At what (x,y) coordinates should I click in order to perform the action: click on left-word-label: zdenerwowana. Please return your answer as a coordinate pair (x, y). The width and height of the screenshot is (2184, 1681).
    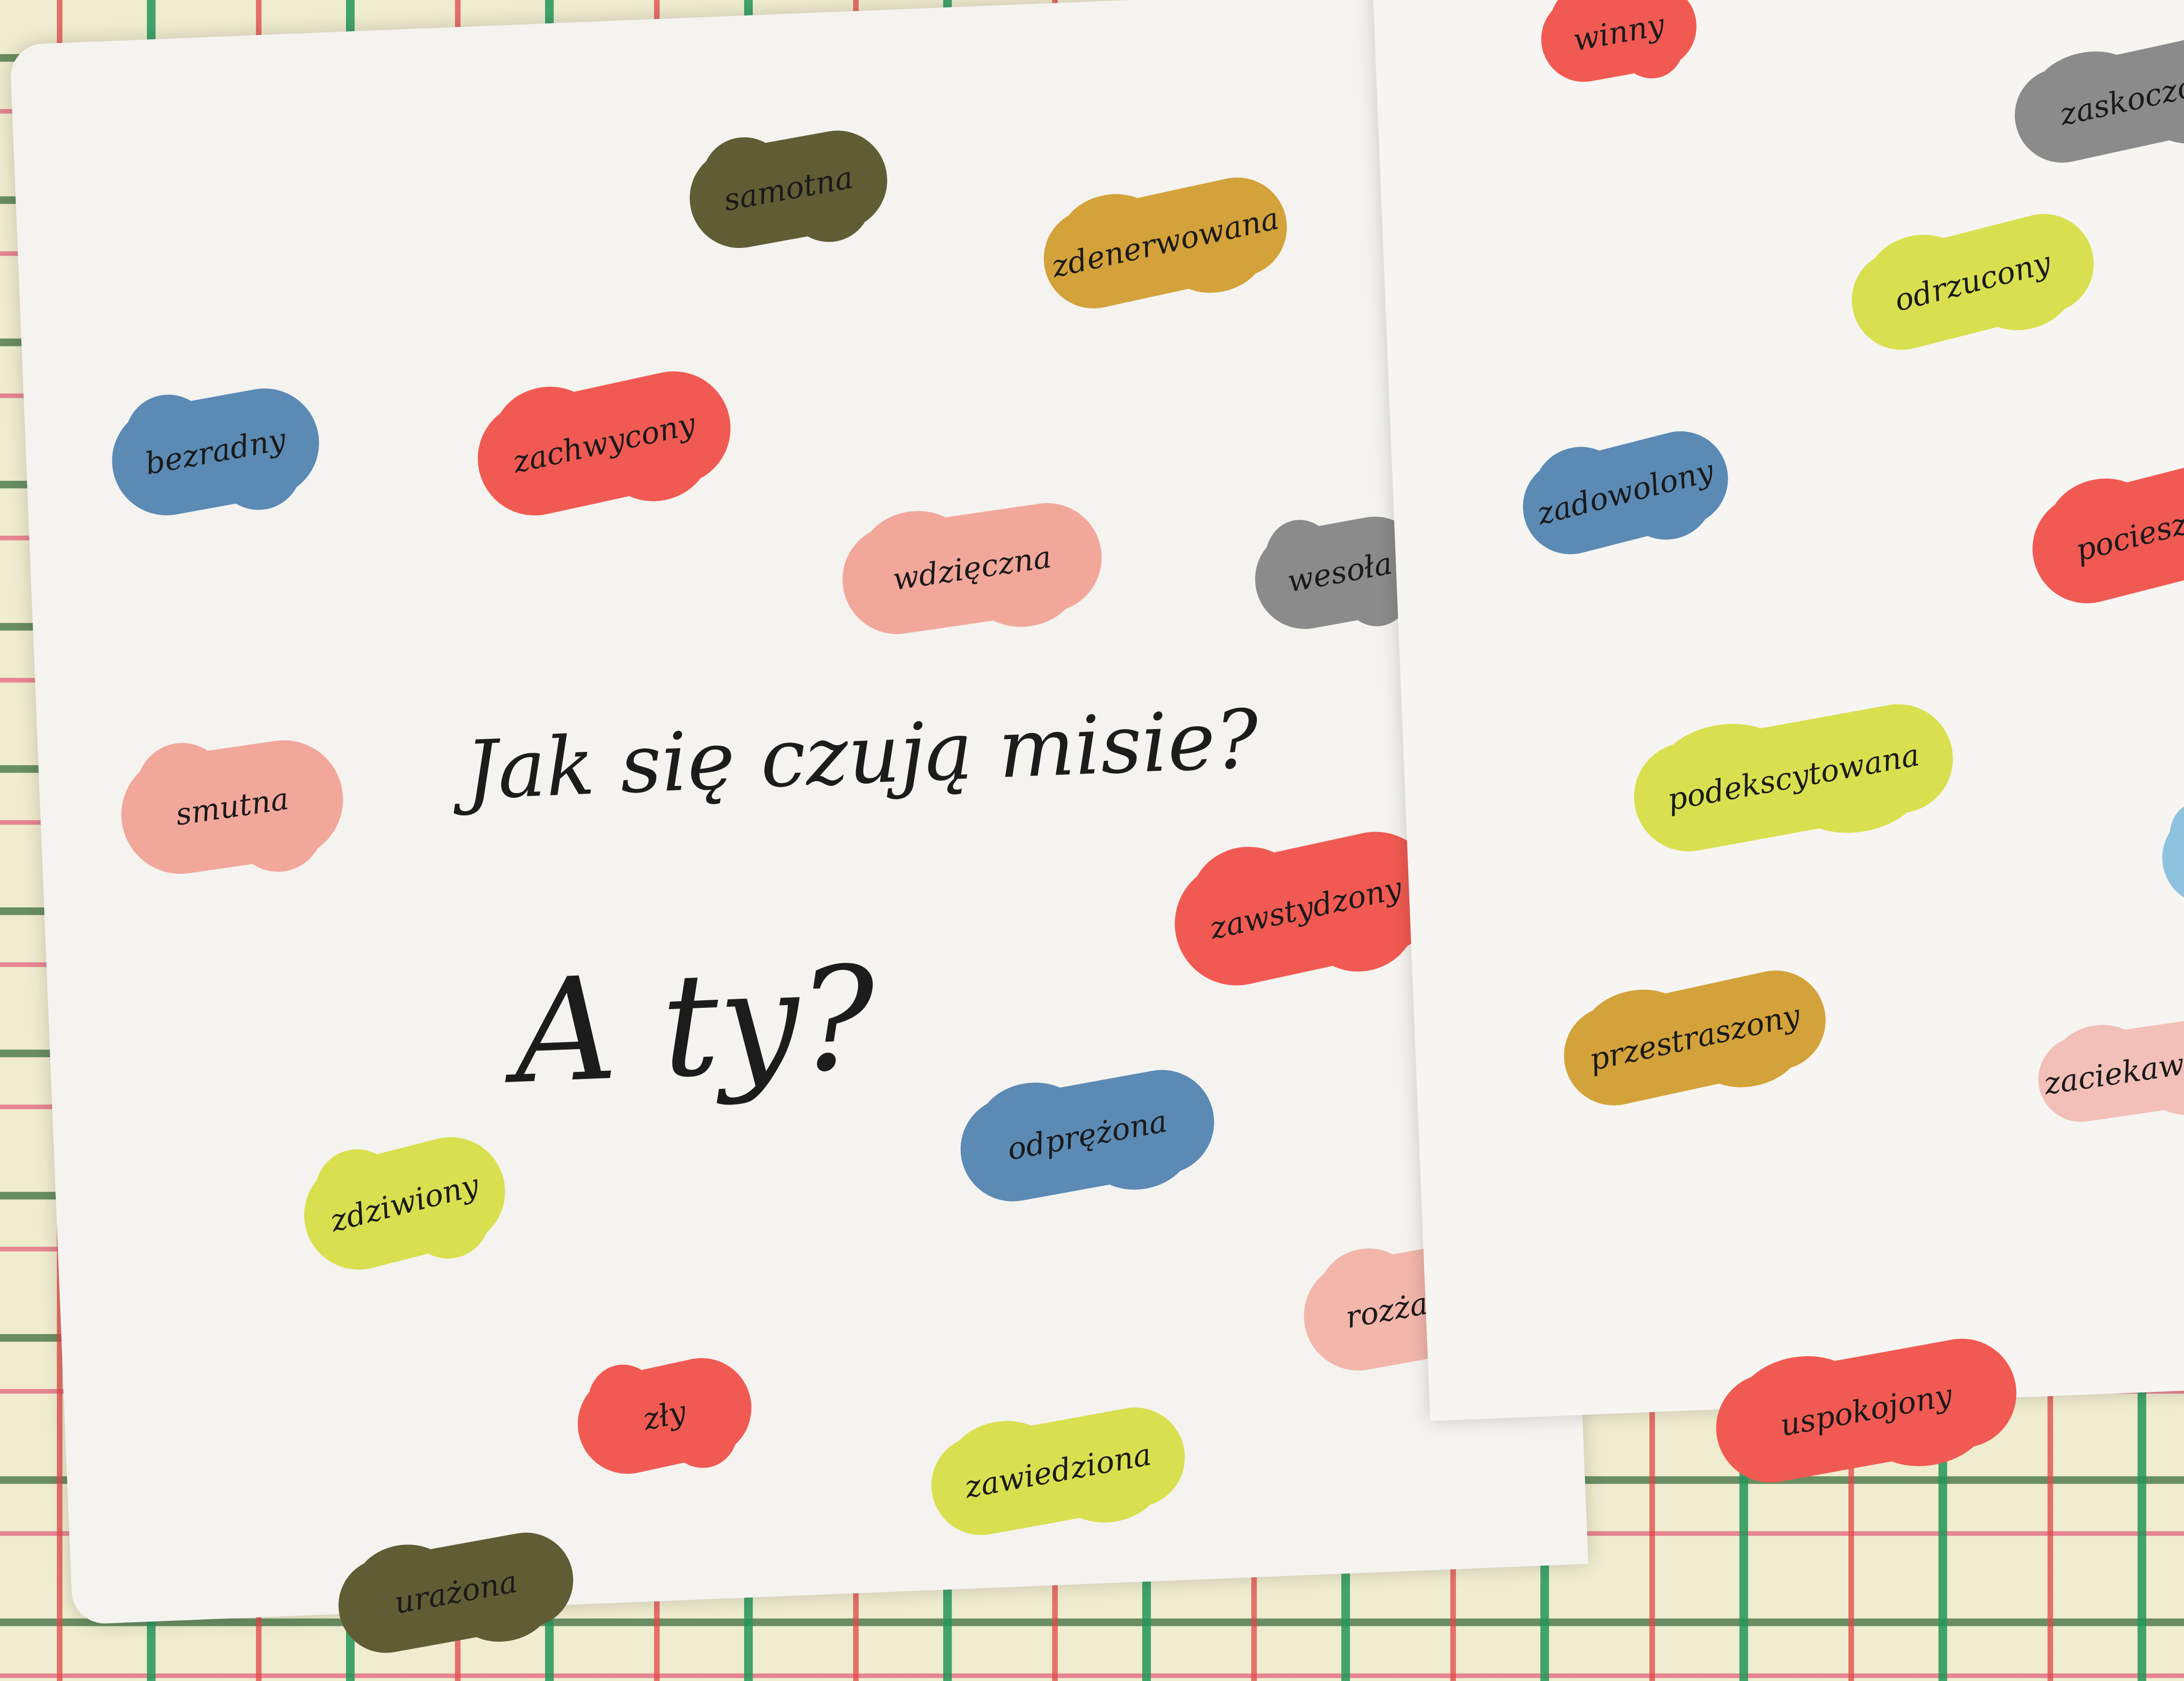
    Looking at the image, I should click on (1165, 243).